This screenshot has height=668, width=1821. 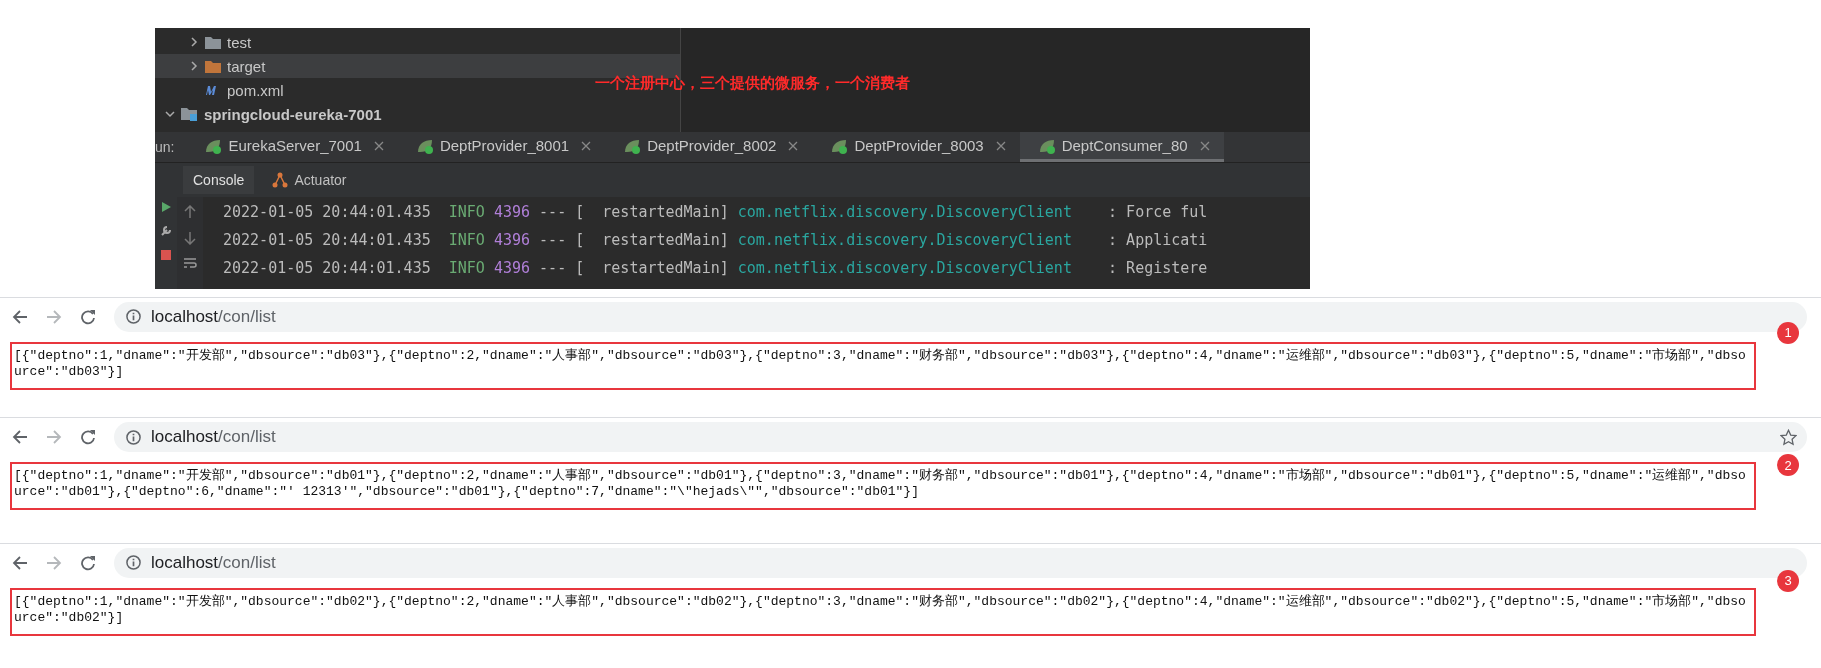 What do you see at coordinates (501, 147) in the screenshot?
I see `run-tab: DeptProvider_8001` at bounding box center [501, 147].